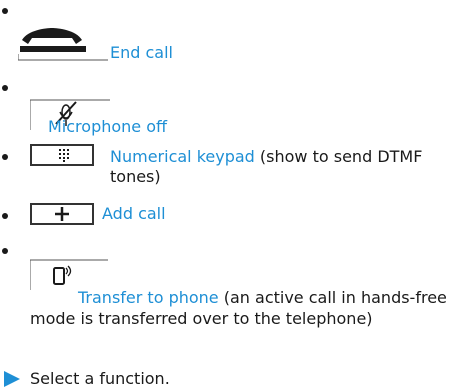 The height and width of the screenshot is (389, 459). What do you see at coordinates (62, 43) in the screenshot?
I see `end-call-icon` at bounding box center [62, 43].